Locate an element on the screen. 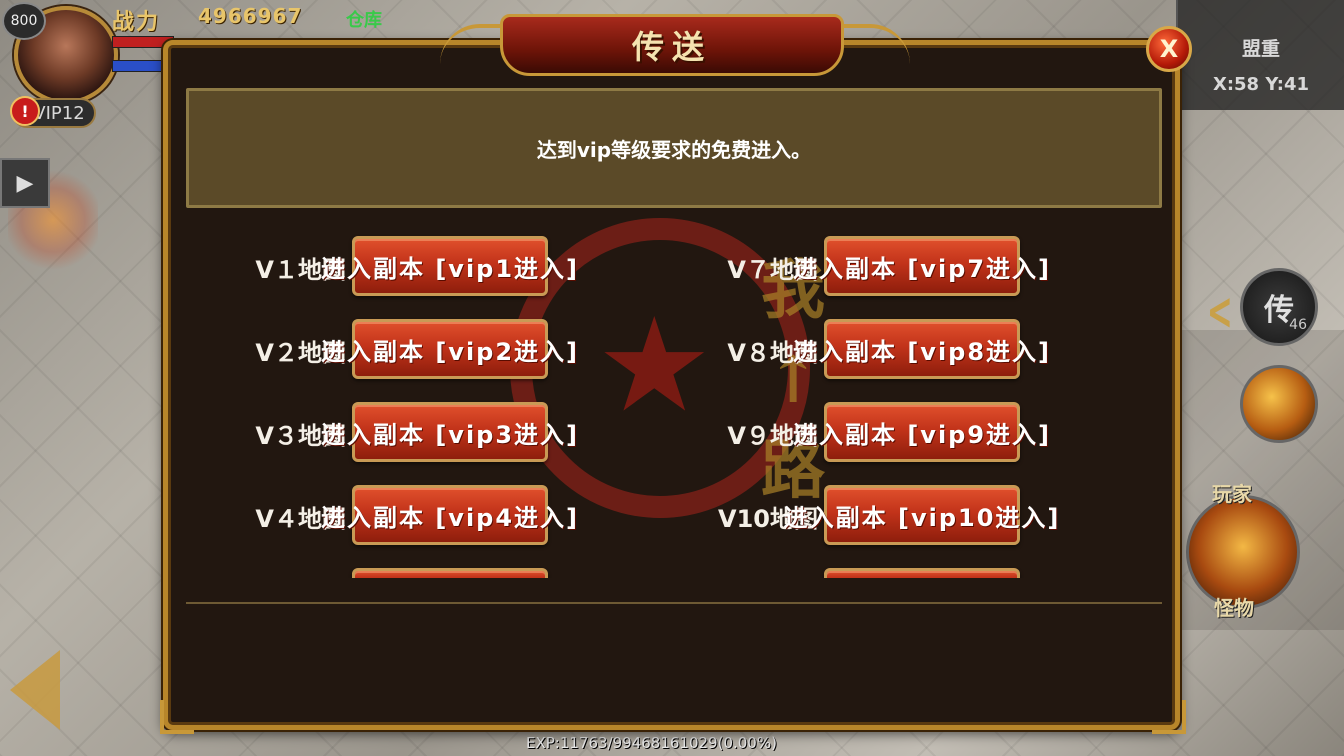  enter-instance-button: 进入副本 [vip9进入] is located at coordinates (921, 432).